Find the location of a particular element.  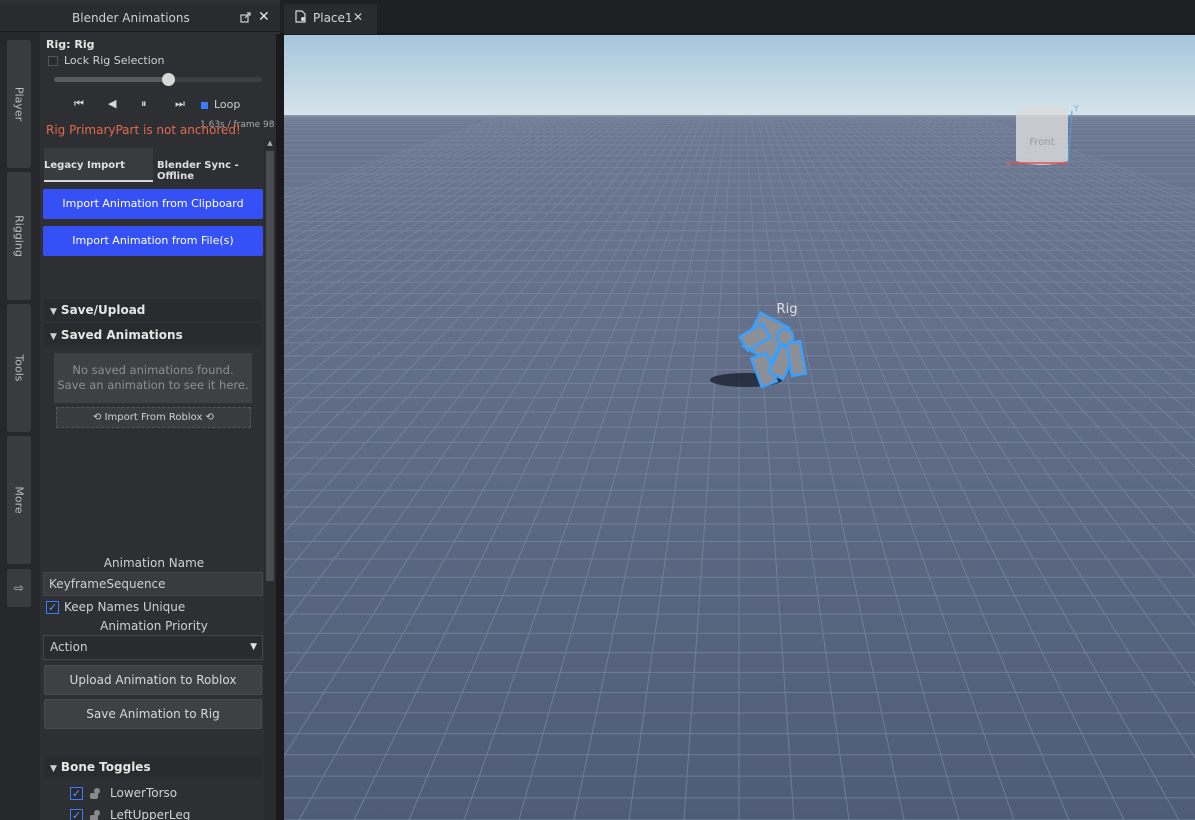

document-tab-place1: Place1 ✕ is located at coordinates (330, 19).